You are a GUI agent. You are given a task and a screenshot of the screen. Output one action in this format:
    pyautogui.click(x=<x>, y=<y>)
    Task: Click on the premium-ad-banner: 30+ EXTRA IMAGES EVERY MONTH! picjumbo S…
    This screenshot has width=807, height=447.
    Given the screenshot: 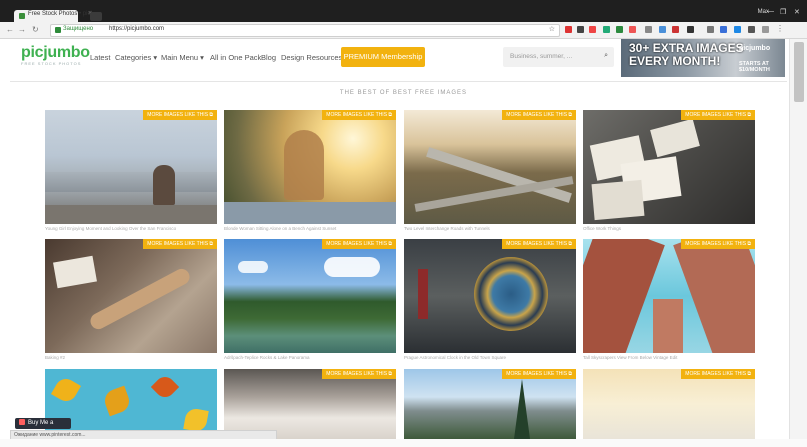 What is the action you would take?
    pyautogui.click(x=703, y=58)
    